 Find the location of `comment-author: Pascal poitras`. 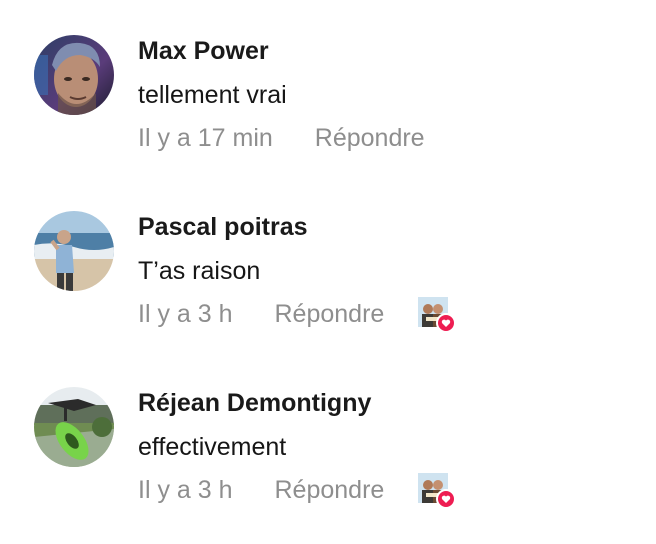

comment-author: Pascal poitras is located at coordinates (223, 227).